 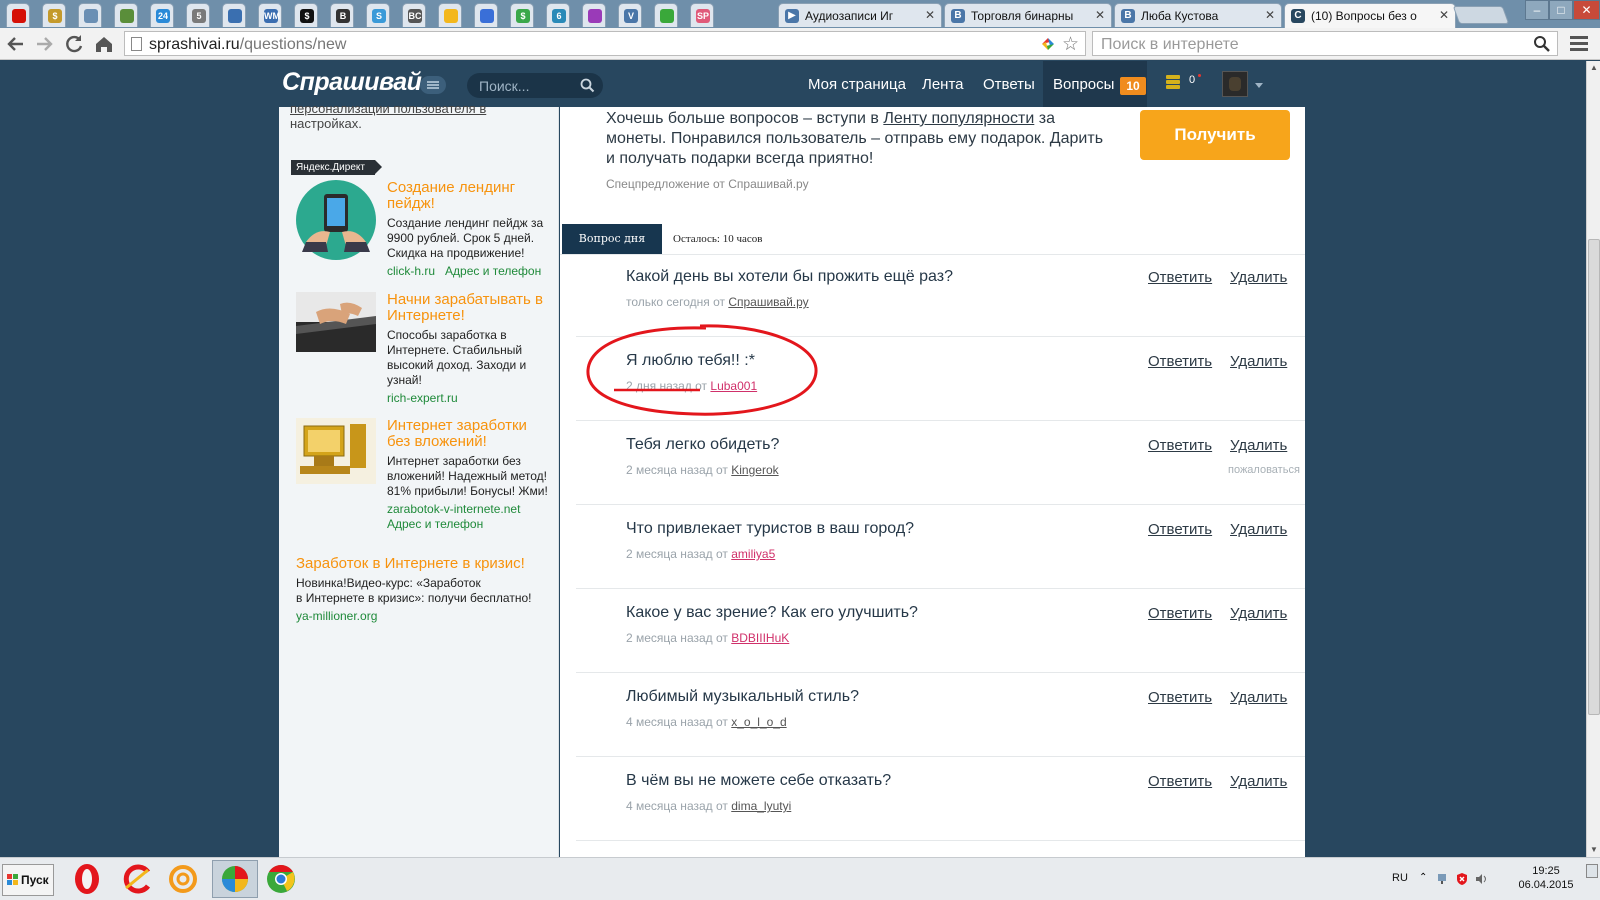 I want to click on pinned-tab: WM, so click(x=270, y=15).